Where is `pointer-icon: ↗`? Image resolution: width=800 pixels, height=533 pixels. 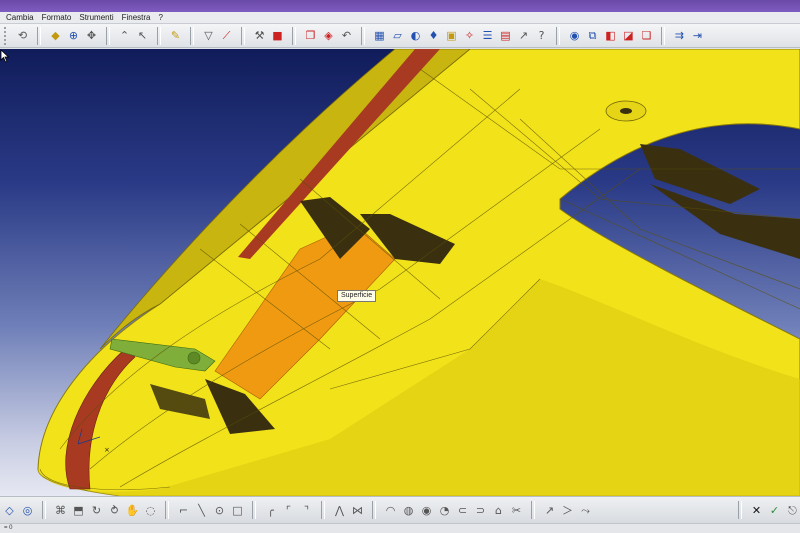 pointer-icon: ↗ is located at coordinates (523, 36).